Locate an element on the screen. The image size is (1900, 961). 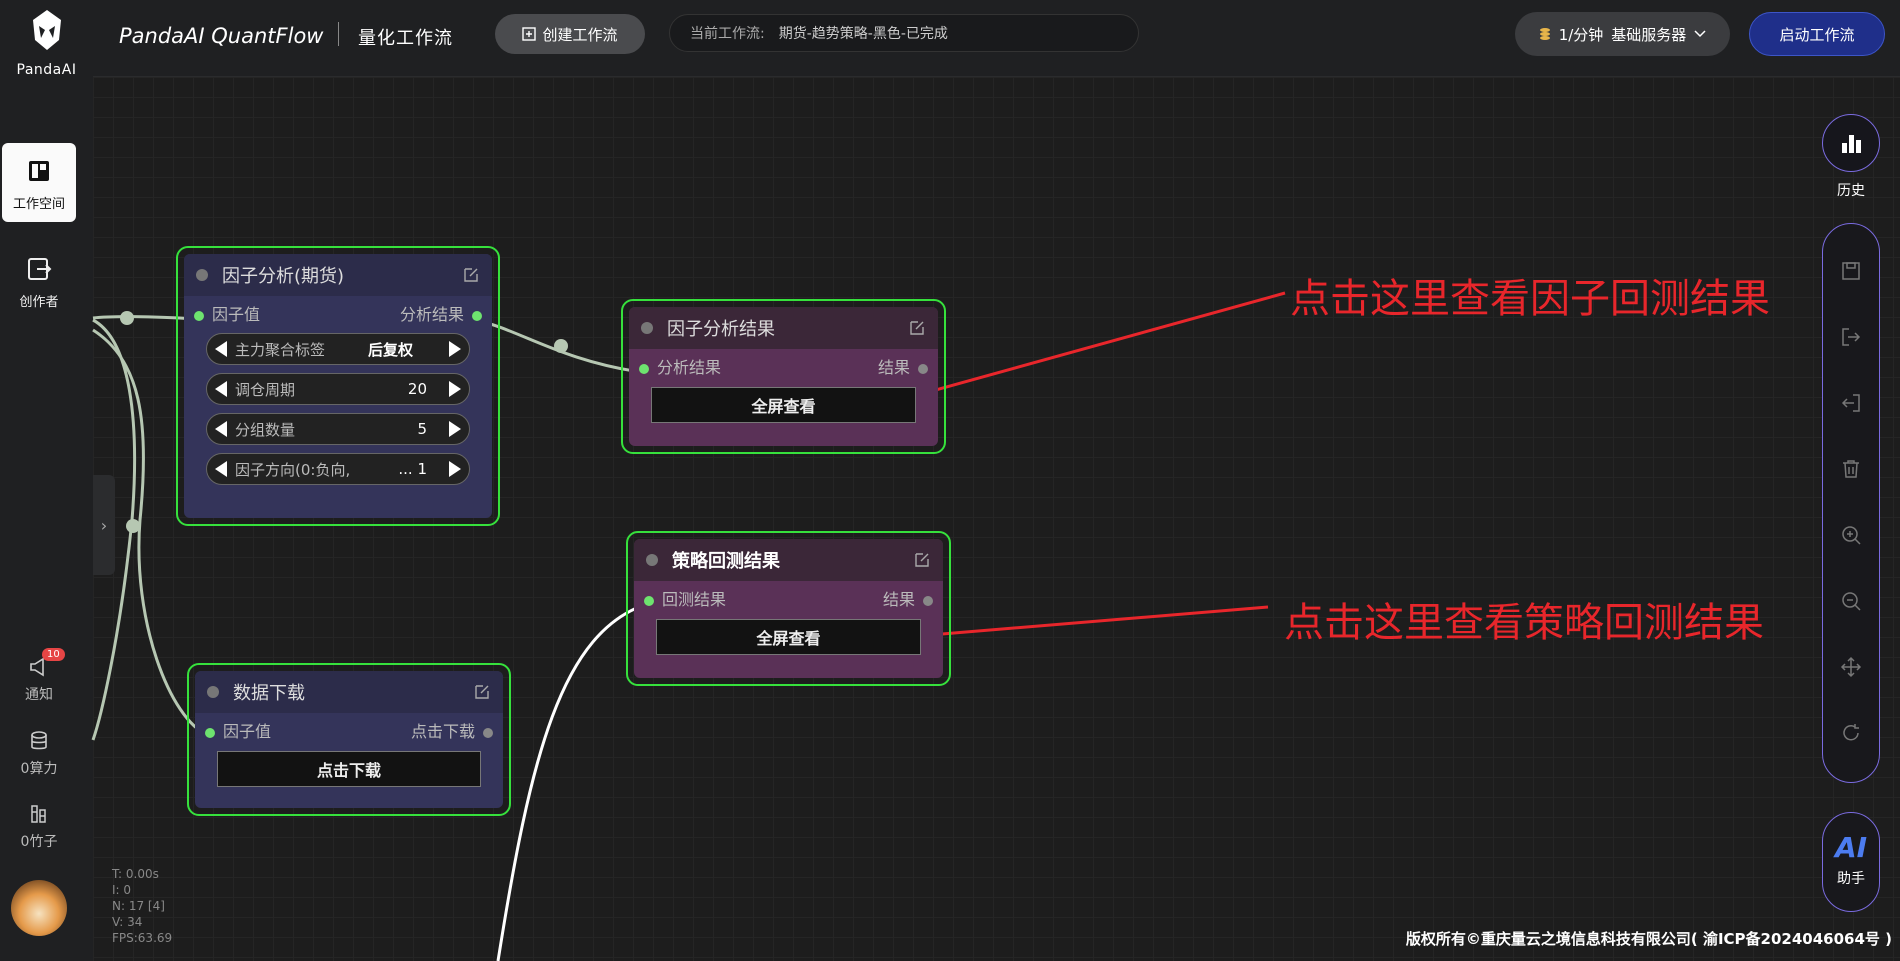
canvas-toolbar is located at coordinates (1851, 503).